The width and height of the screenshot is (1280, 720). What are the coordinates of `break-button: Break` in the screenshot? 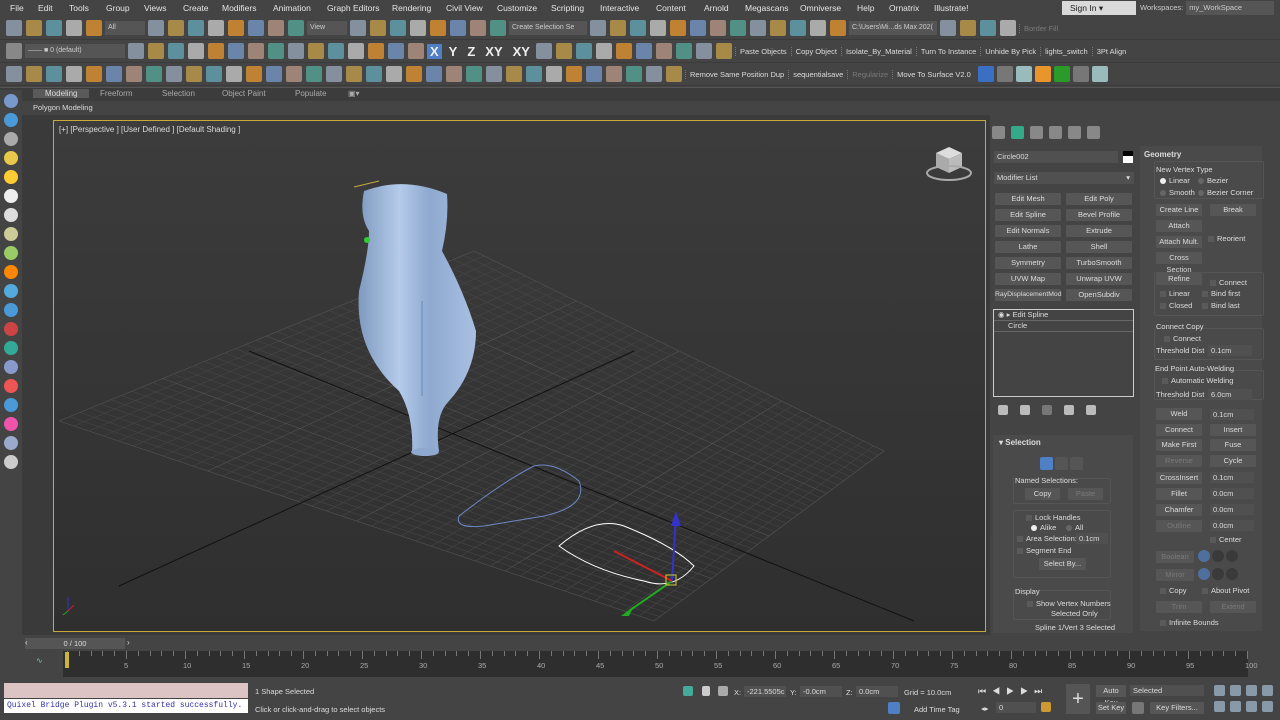 It's located at (1233, 210).